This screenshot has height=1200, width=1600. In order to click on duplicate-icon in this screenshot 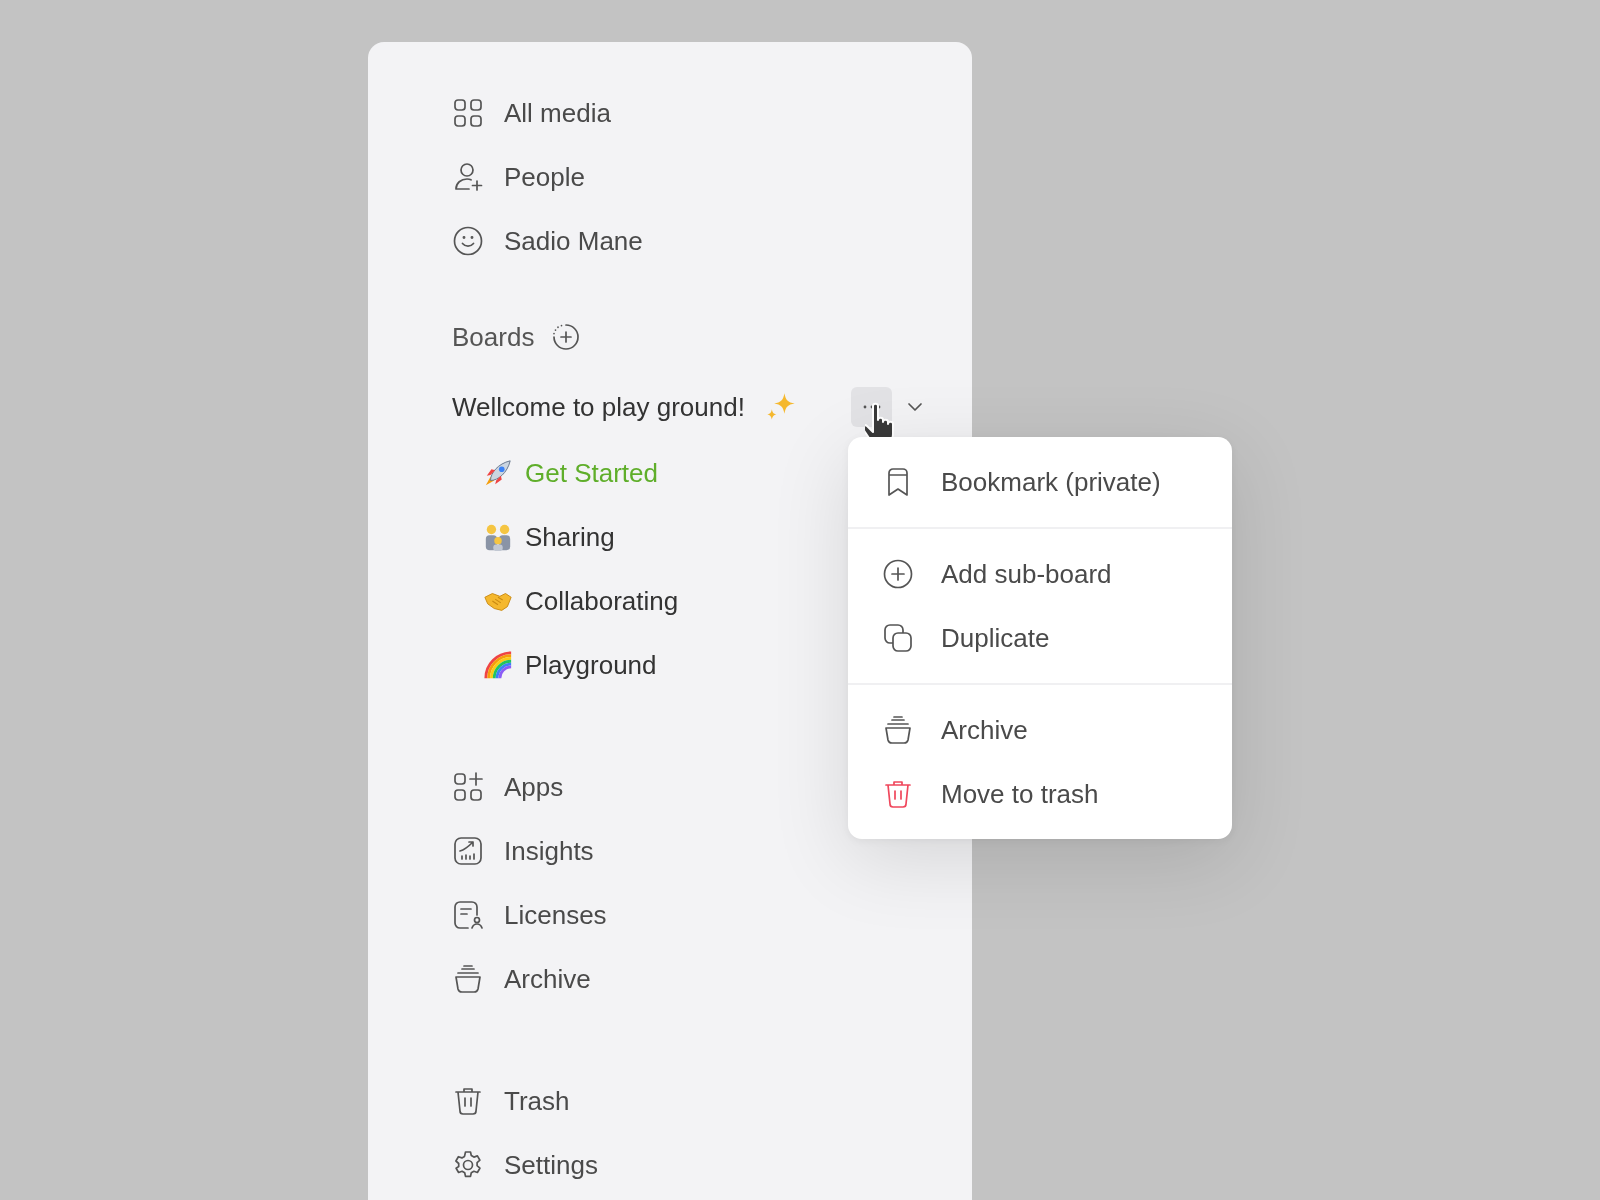, I will do `click(898, 638)`.